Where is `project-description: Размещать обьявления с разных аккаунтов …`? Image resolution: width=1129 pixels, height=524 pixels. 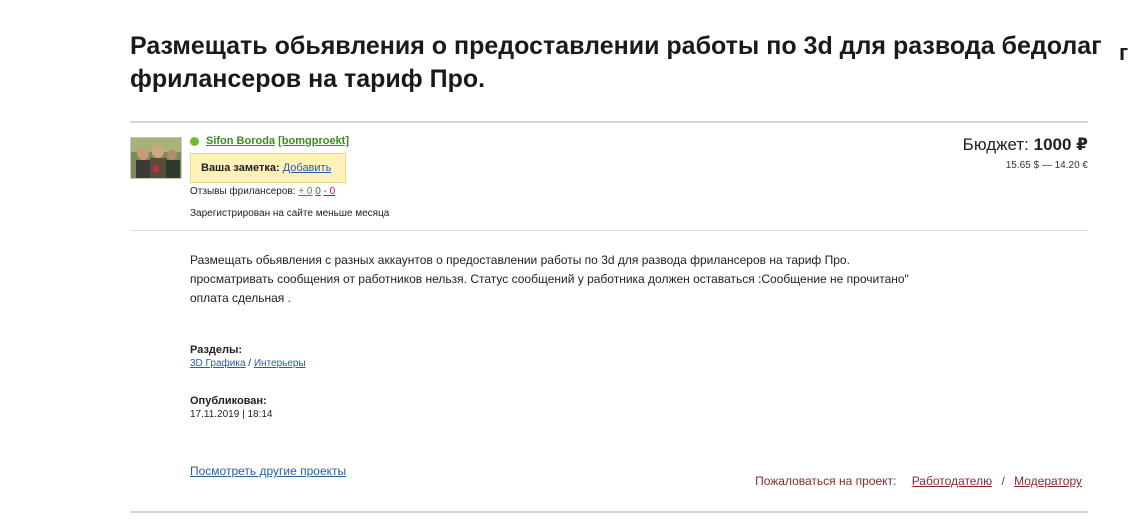
project-description: Размещать обьявления с разных аккаунтов … is located at coordinates (549, 279).